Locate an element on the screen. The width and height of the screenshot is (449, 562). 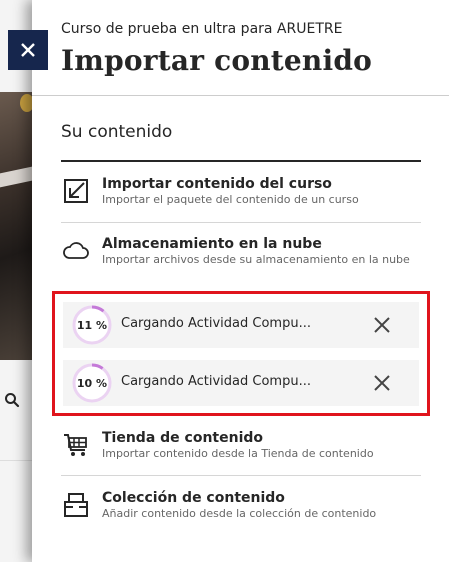
progress-percent: 11 % is located at coordinates (92, 325).